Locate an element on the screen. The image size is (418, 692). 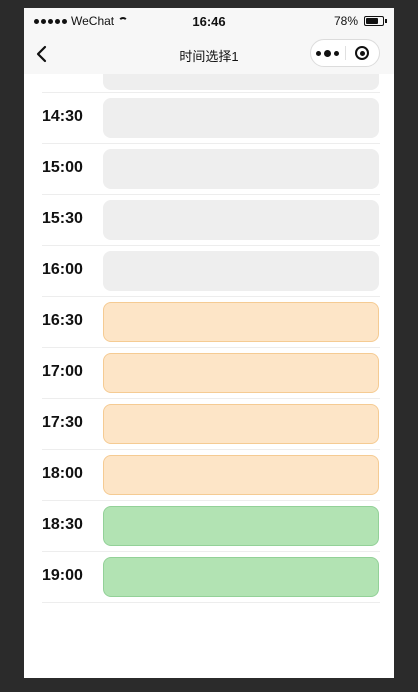
time-label: 14:30 is located at coordinates (62, 116).